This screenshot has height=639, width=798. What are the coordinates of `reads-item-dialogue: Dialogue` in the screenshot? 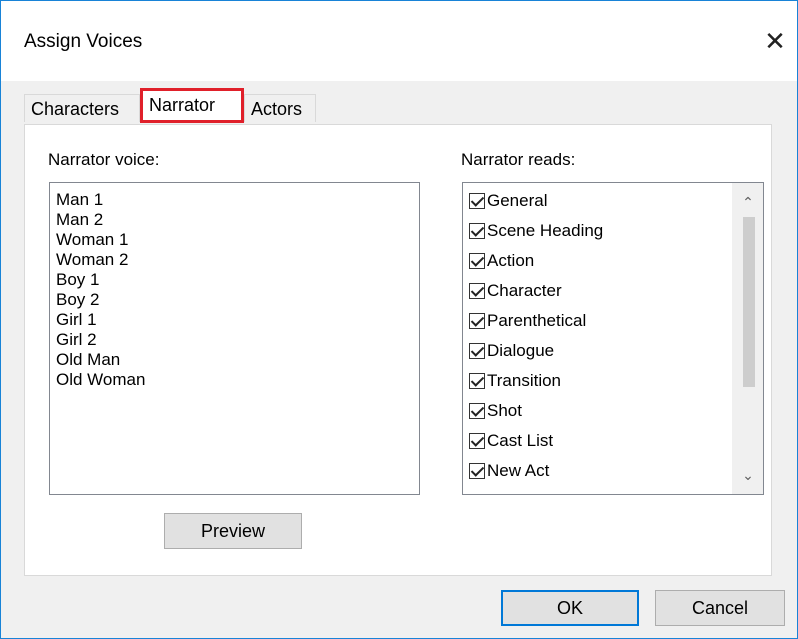 It's located at (598, 351).